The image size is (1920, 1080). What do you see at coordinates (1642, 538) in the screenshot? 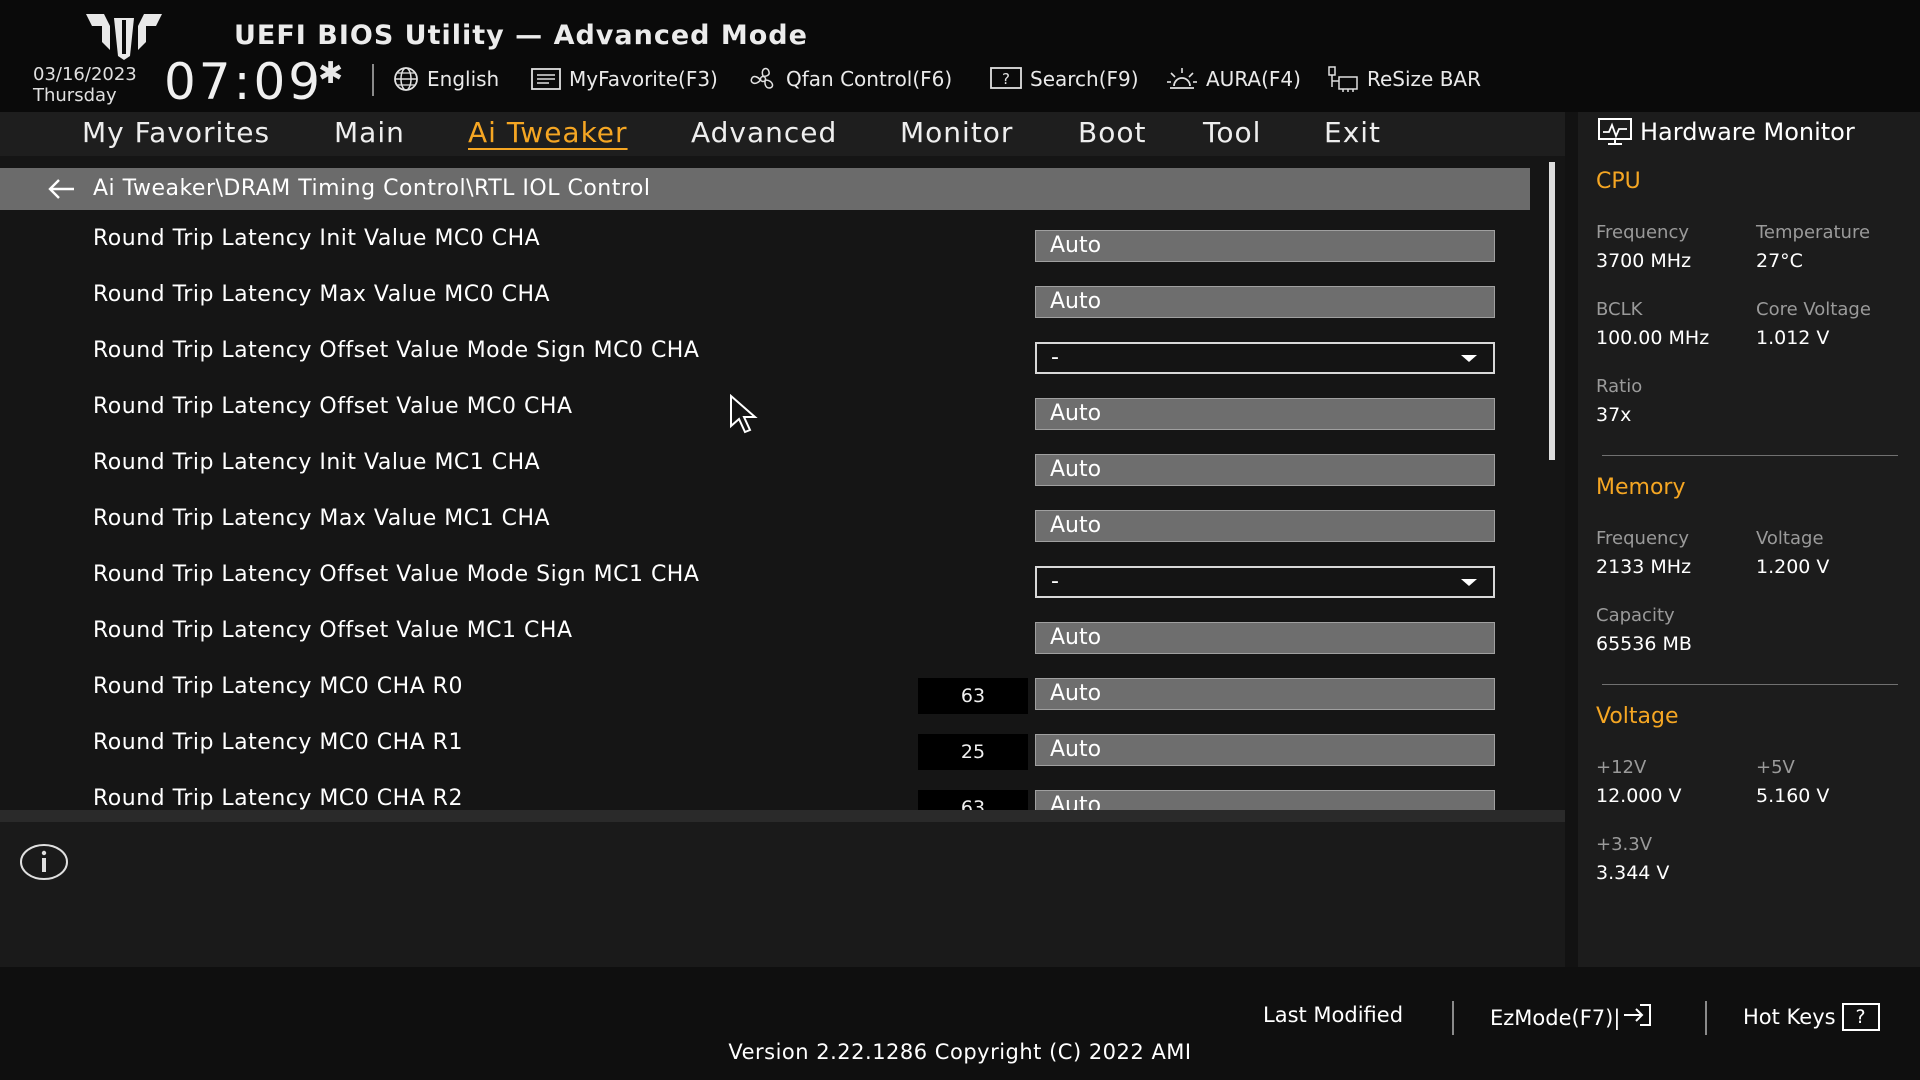
I see `memory-frequency-label: Frequency` at bounding box center [1642, 538].